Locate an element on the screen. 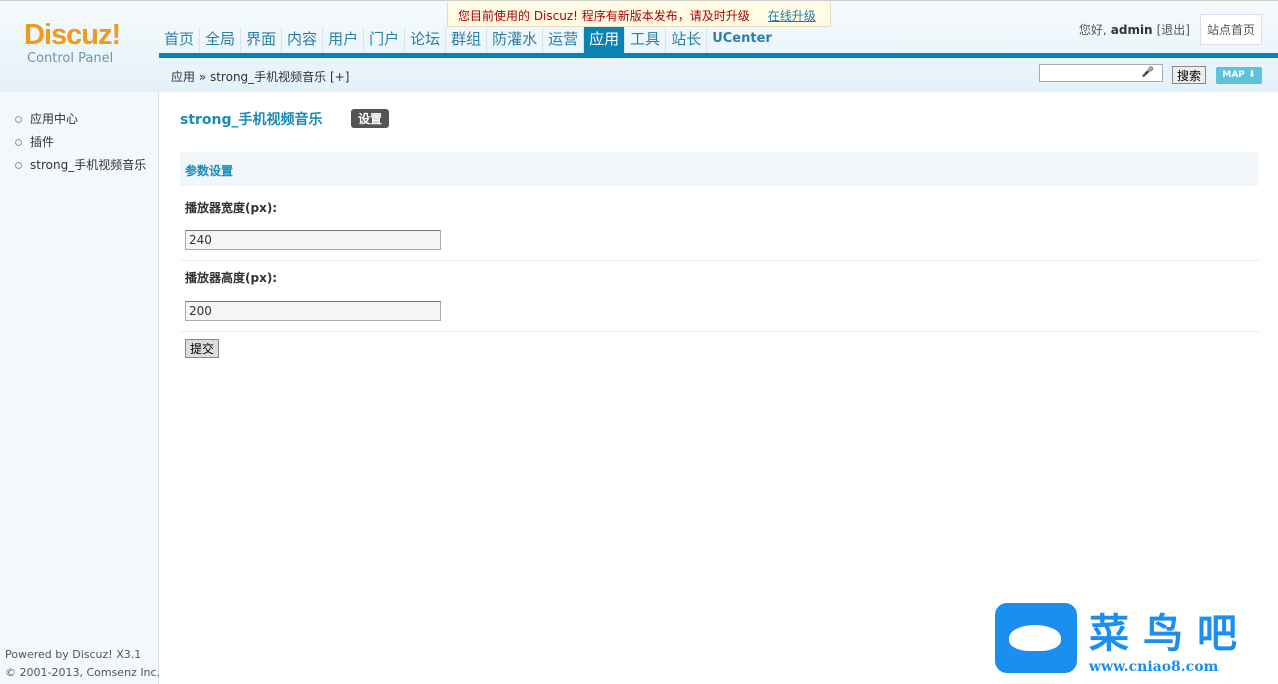  nav-item: 站长 is located at coordinates (685, 40).